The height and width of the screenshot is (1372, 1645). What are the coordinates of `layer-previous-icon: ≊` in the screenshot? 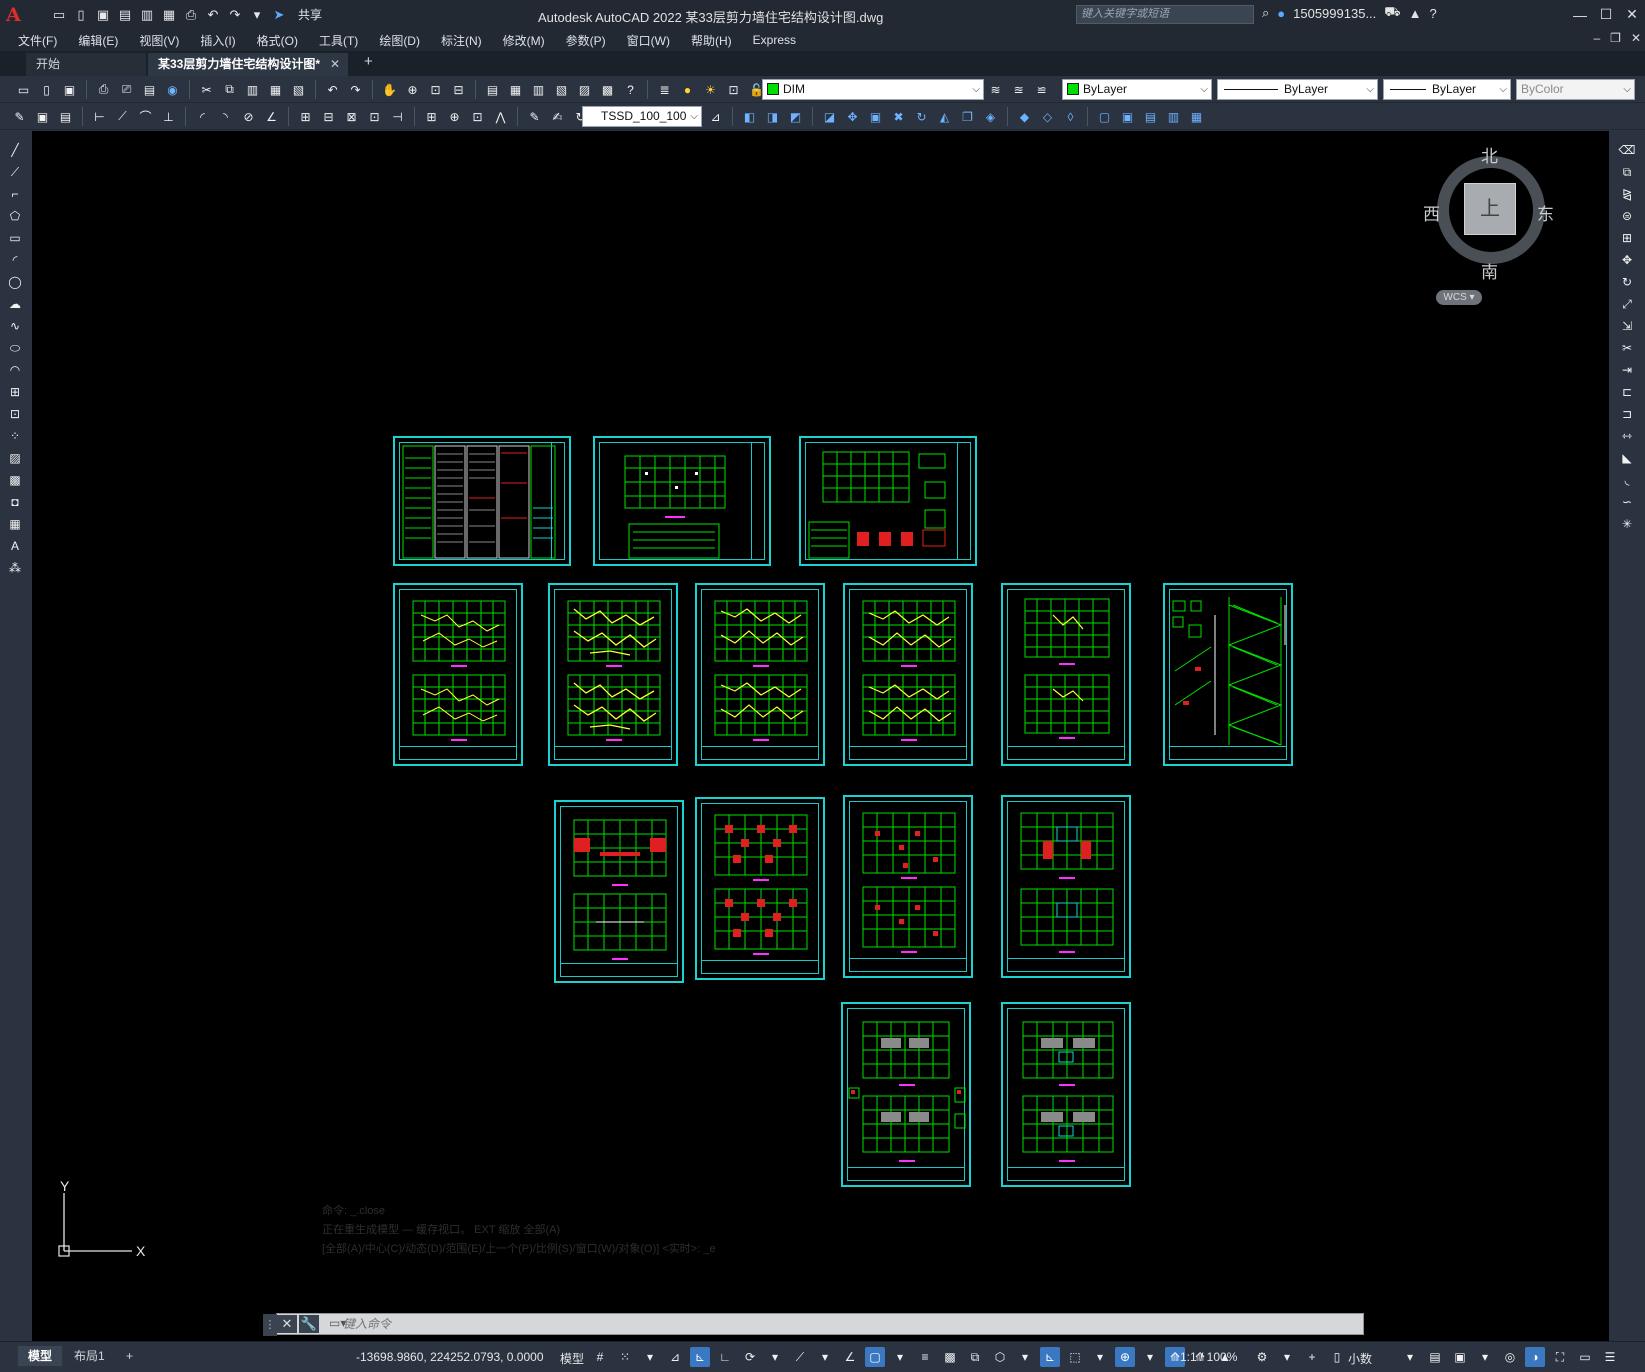 It's located at (1018, 89).